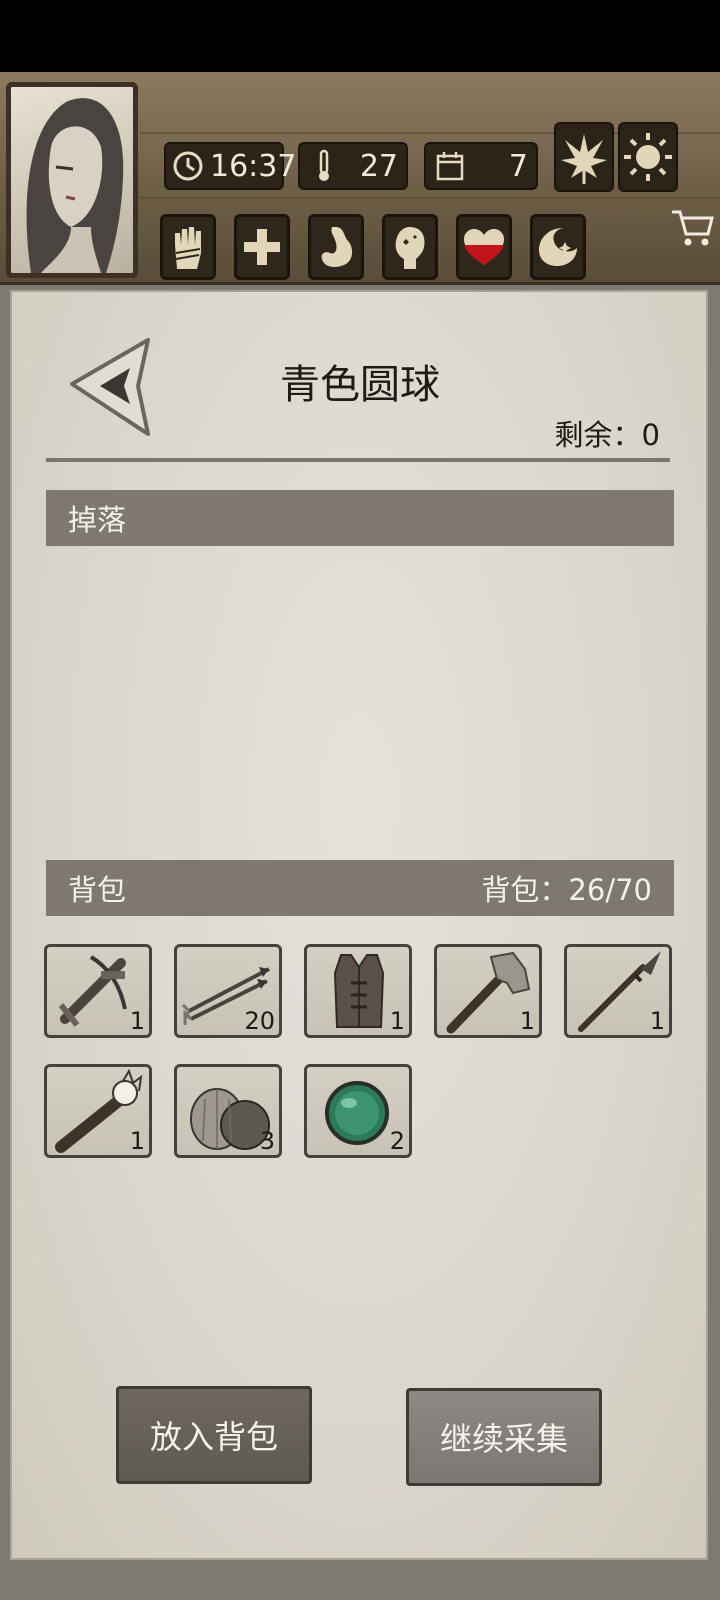 The height and width of the screenshot is (1600, 720). What do you see at coordinates (618, 991) in the screenshot?
I see `backpack-slot-spear: 1` at bounding box center [618, 991].